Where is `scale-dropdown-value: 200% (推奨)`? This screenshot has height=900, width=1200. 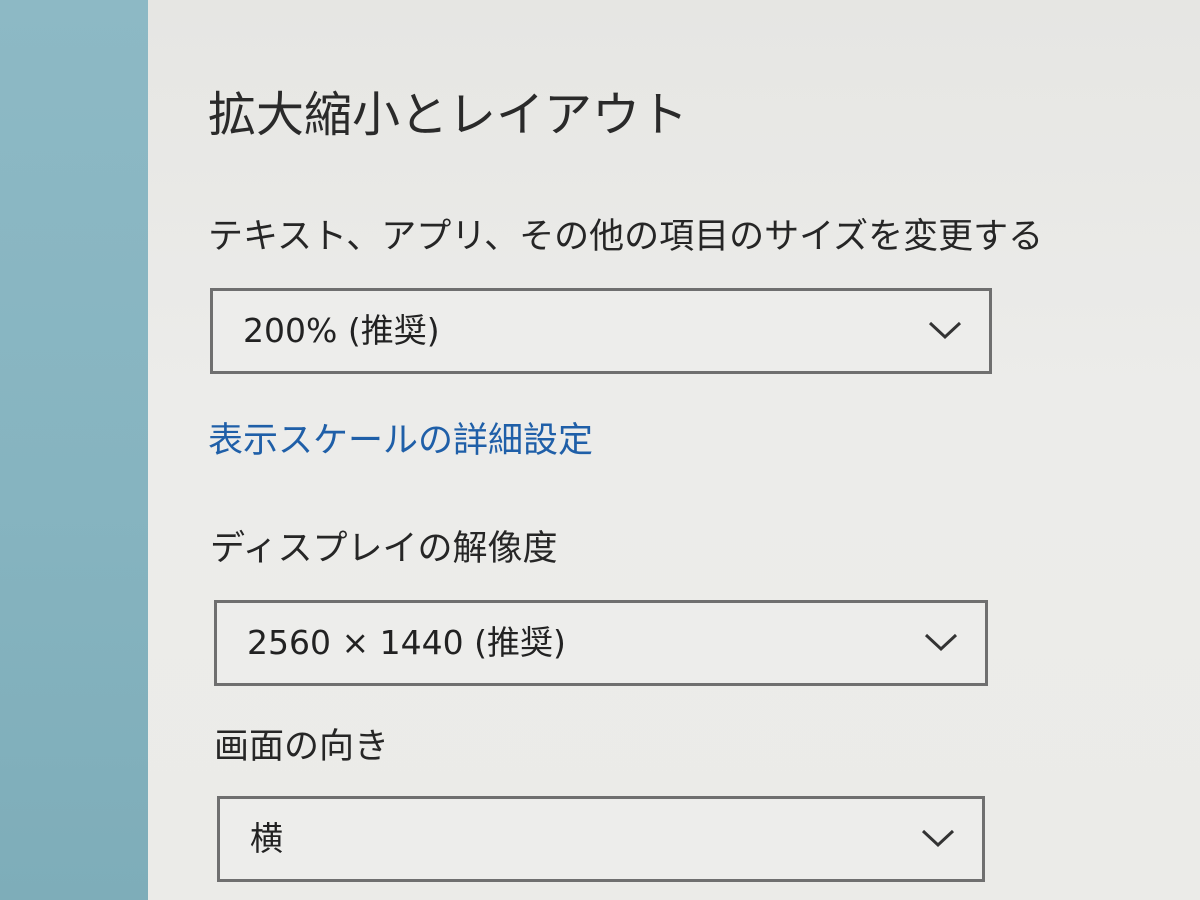 scale-dropdown-value: 200% (推奨) is located at coordinates (341, 330).